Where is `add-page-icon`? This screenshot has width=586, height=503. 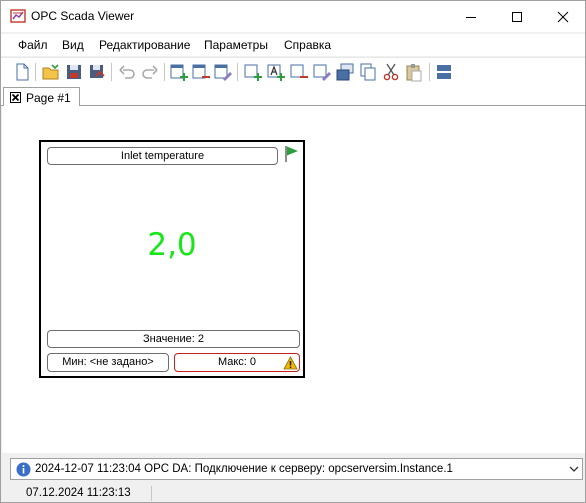 add-page-icon is located at coordinates (179, 72).